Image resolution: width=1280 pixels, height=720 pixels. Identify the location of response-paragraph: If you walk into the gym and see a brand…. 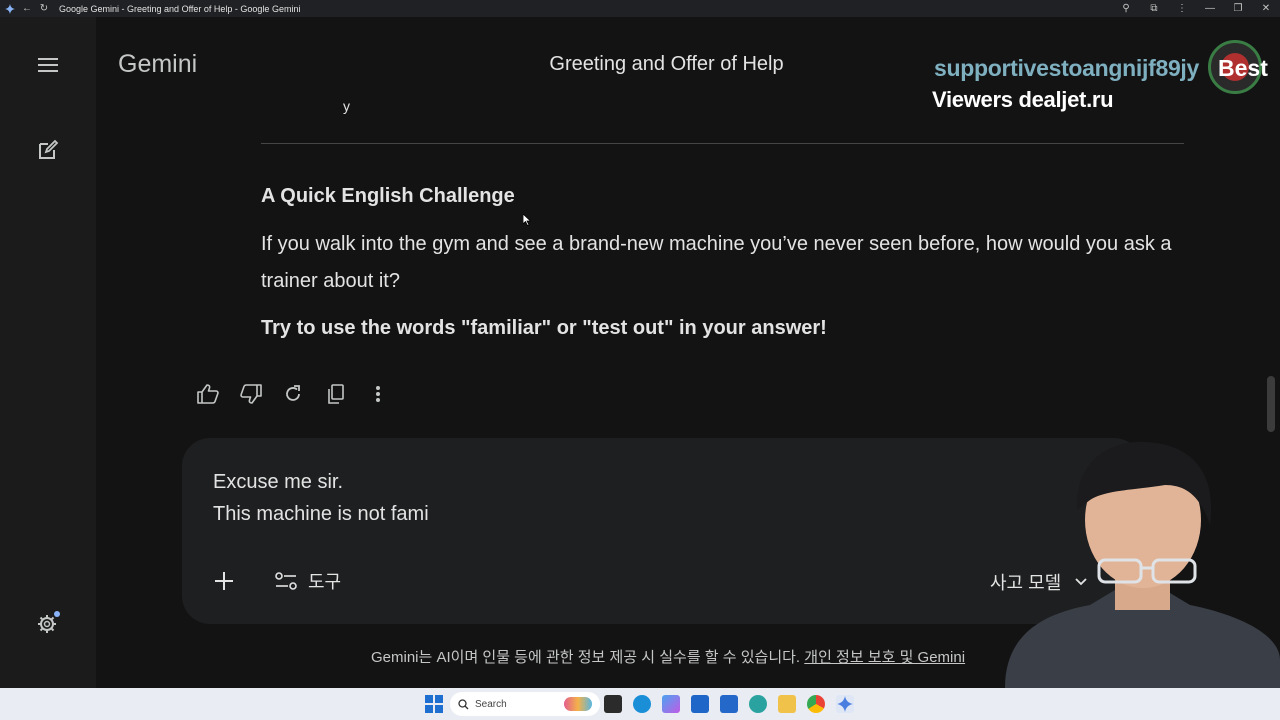
(716, 262).